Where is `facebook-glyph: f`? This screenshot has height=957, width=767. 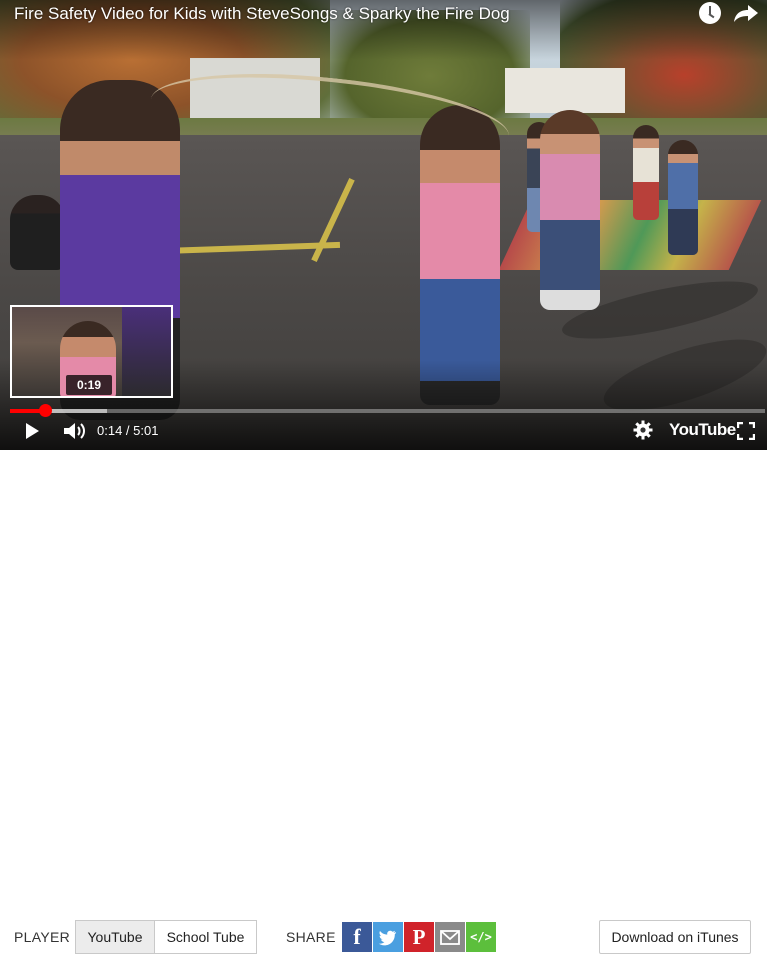
facebook-glyph: f is located at coordinates (357, 936).